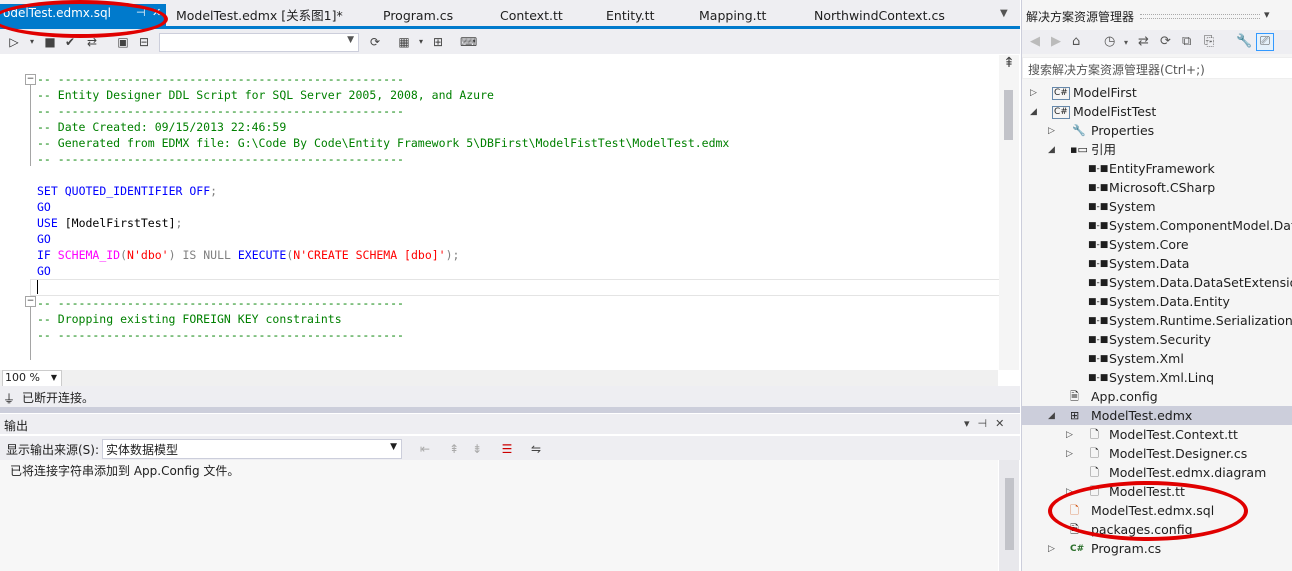 The height and width of the screenshot is (571, 1292). I want to click on solution-explorer-title: 解决方案资源管理器, so click(1080, 17).